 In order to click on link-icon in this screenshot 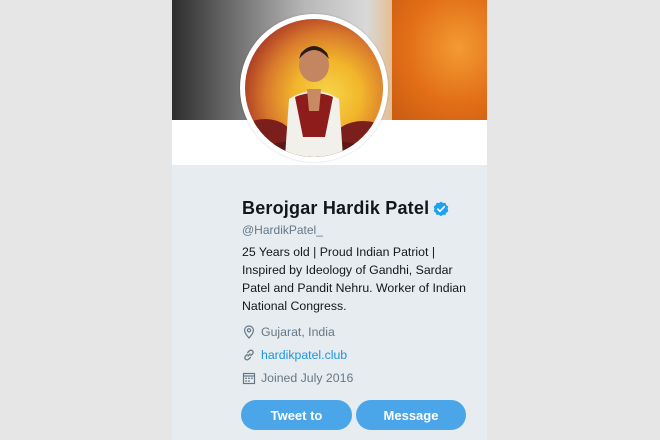, I will do `click(249, 355)`.